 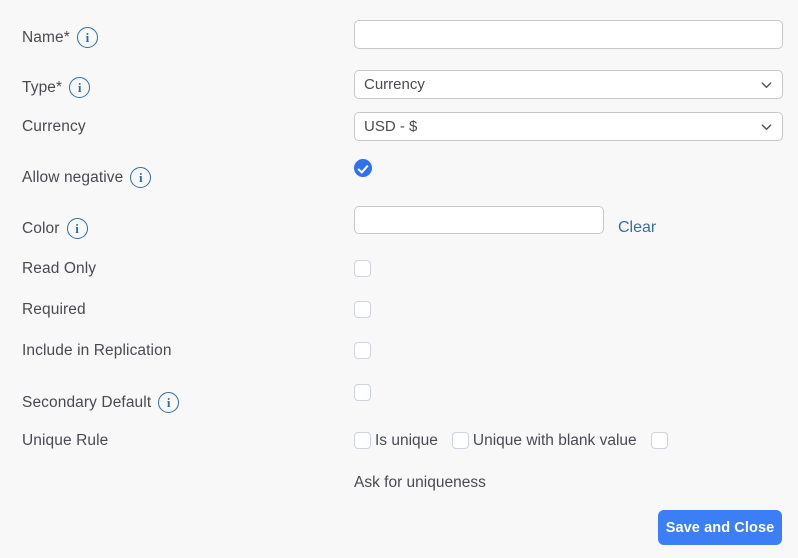 What do you see at coordinates (77, 228) in the screenshot?
I see `info-icon-color: i` at bounding box center [77, 228].